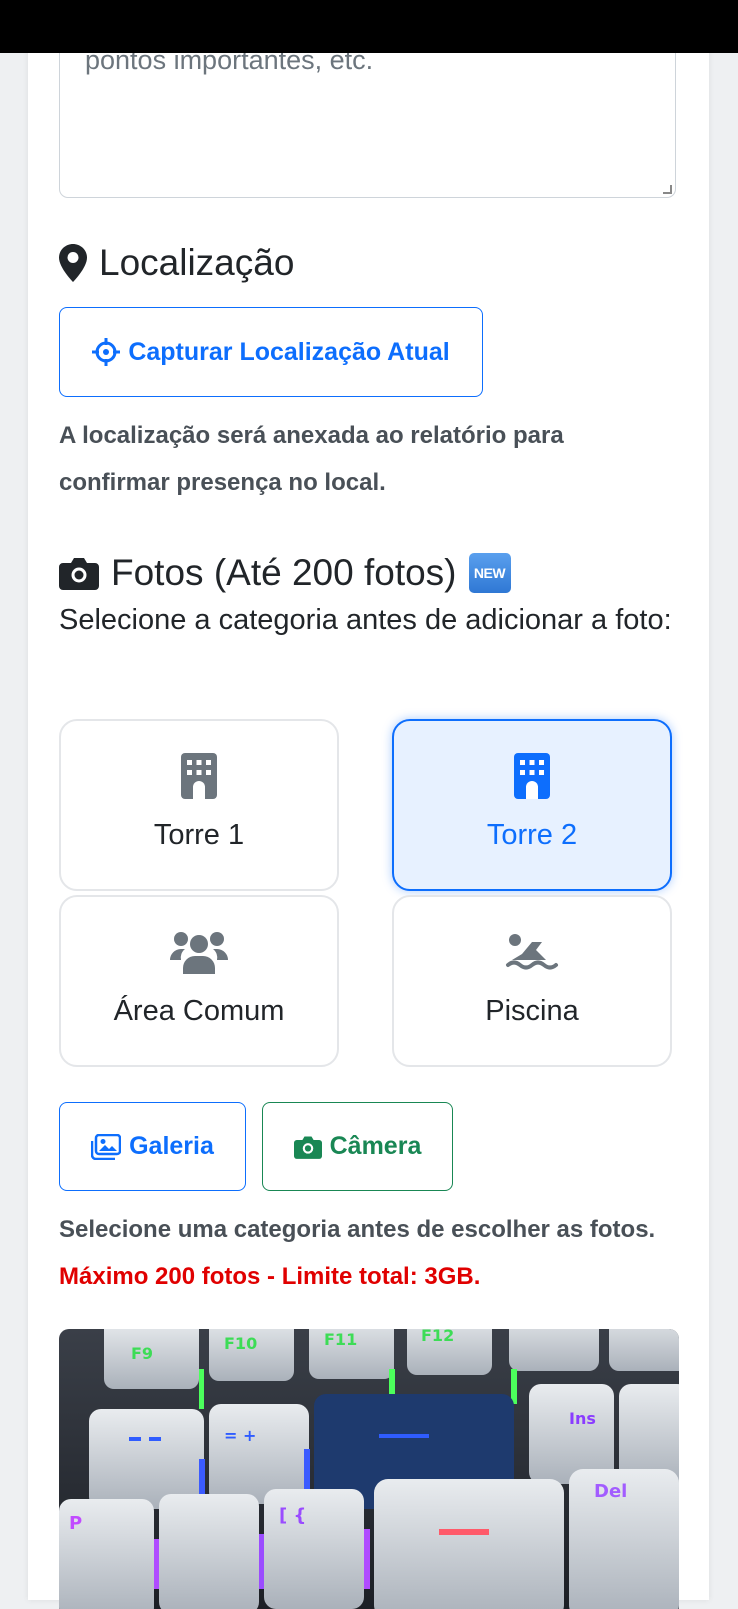 This screenshot has width=738, height=1609. I want to click on swimmer-icon, so click(532, 952).